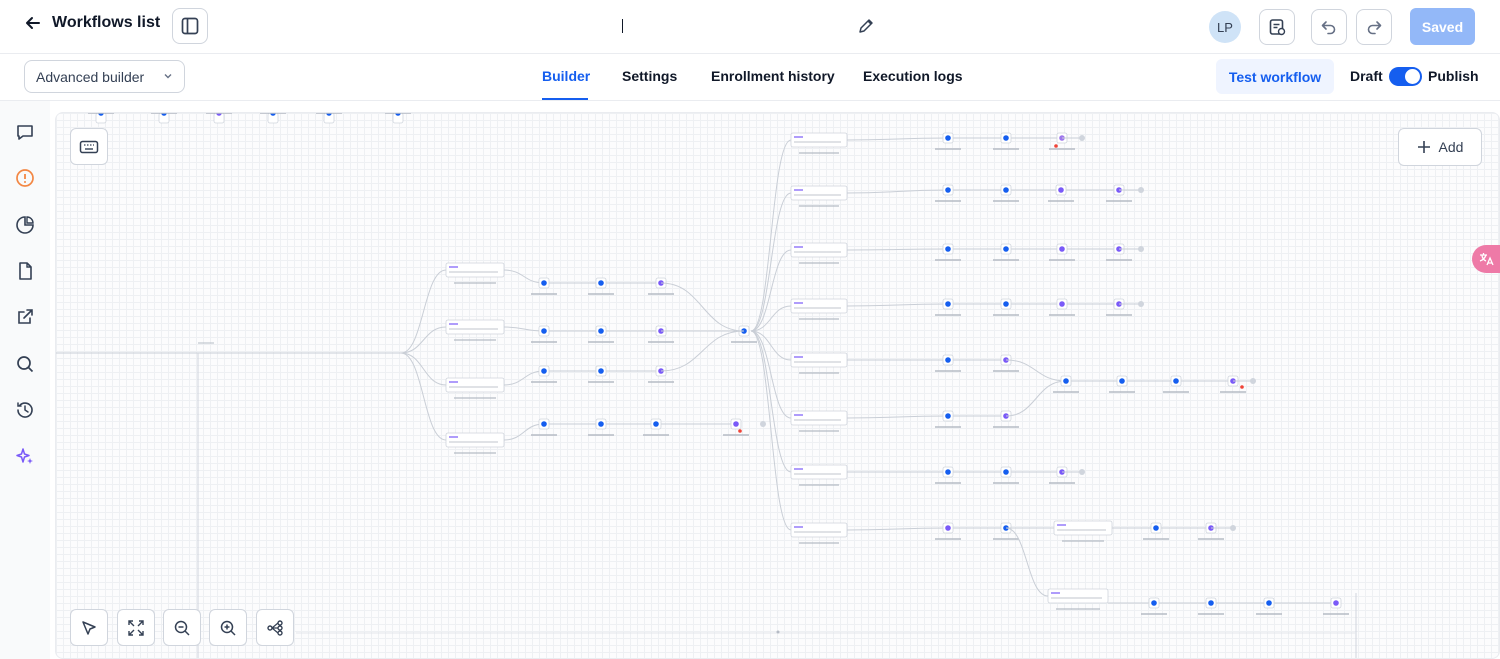 This screenshot has width=1500, height=659. Describe the element at coordinates (1225, 27) in the screenshot. I see `user-avatar: LP` at that location.